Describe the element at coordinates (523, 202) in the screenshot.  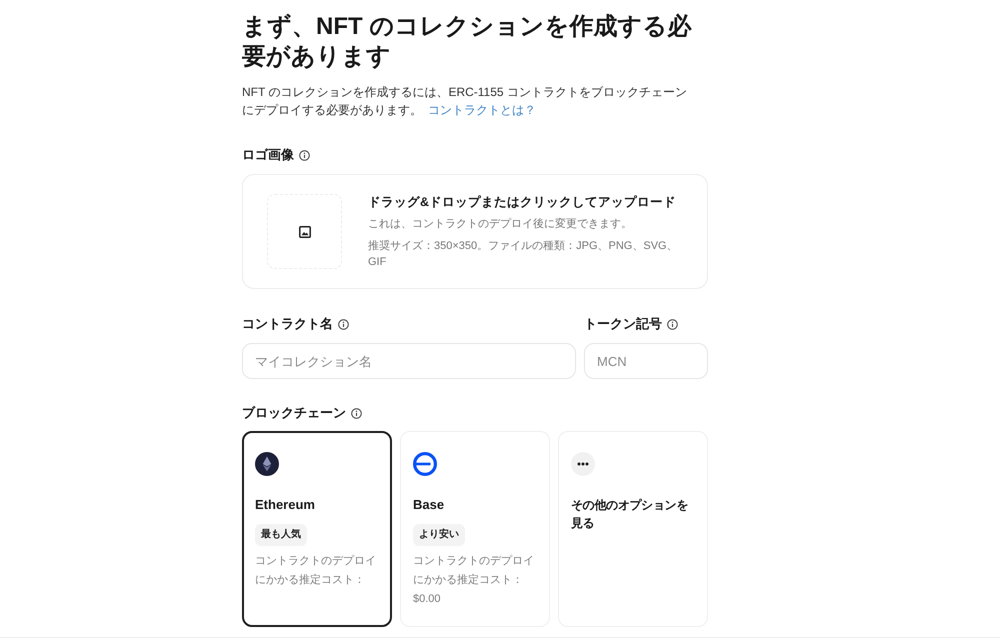
I see `upload-title: ドラッグ&ドロップまたはクリックしてアップロード` at that location.